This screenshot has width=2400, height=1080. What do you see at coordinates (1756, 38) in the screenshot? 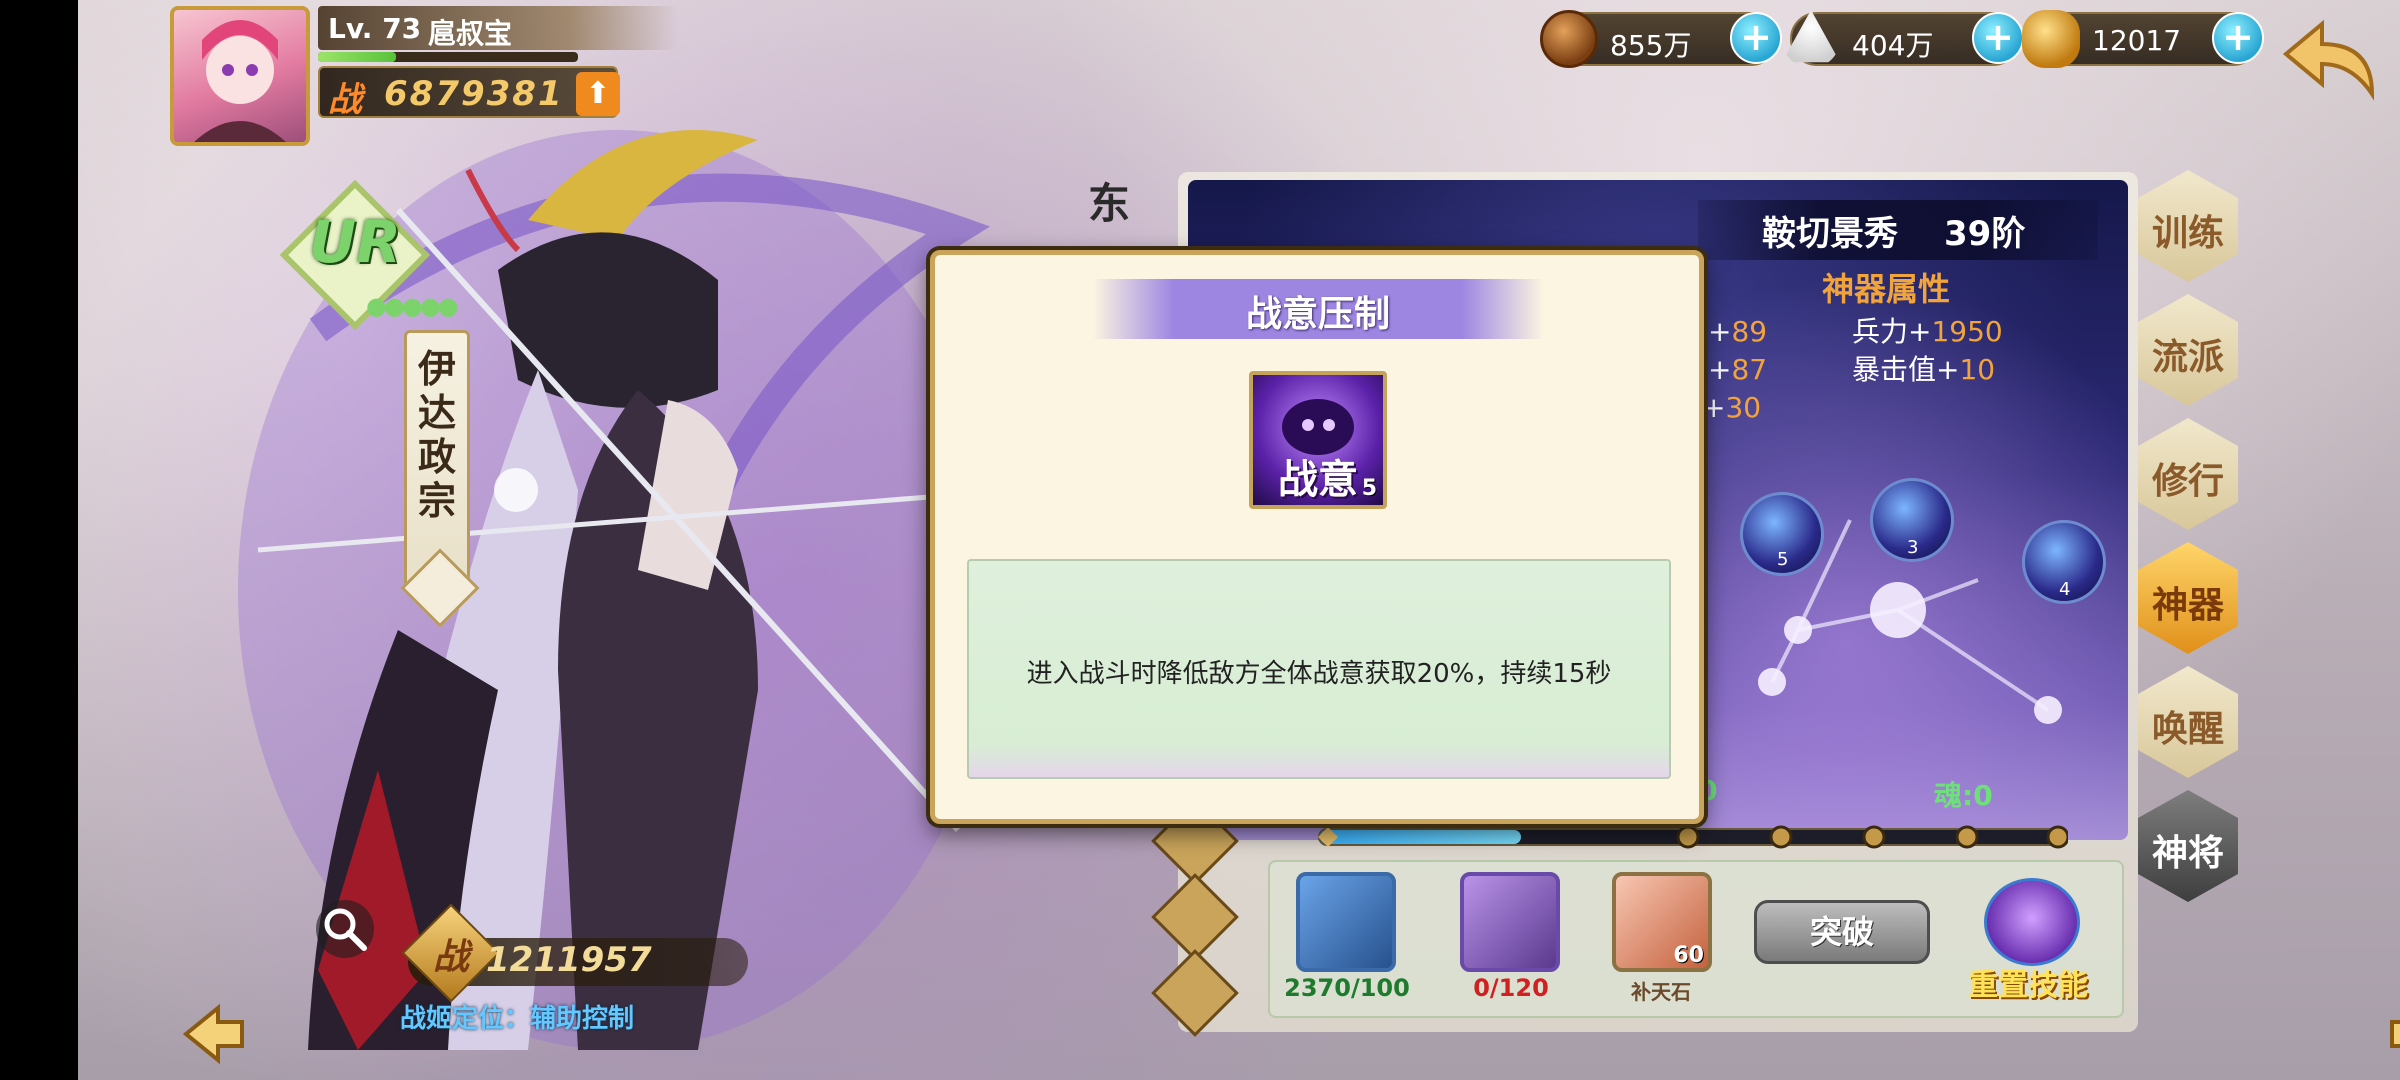
I see `add-copper-button: +` at bounding box center [1756, 38].